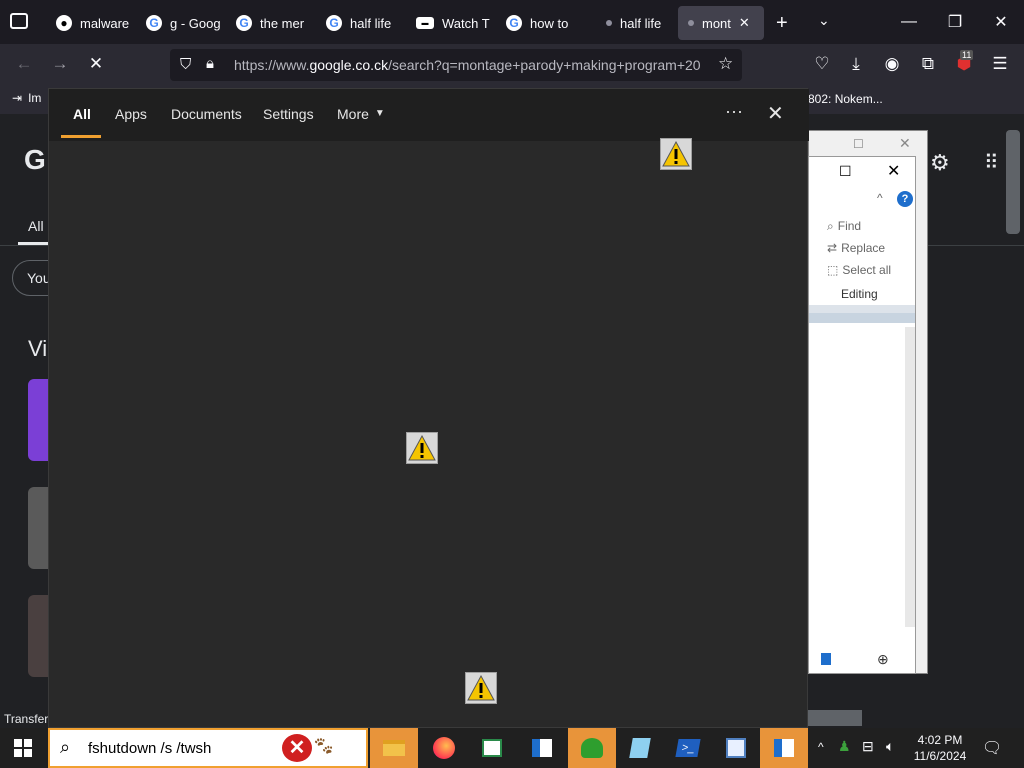 The image size is (1024, 768). I want to click on tab-watch: ▬ Watch T, so click(448, 23).